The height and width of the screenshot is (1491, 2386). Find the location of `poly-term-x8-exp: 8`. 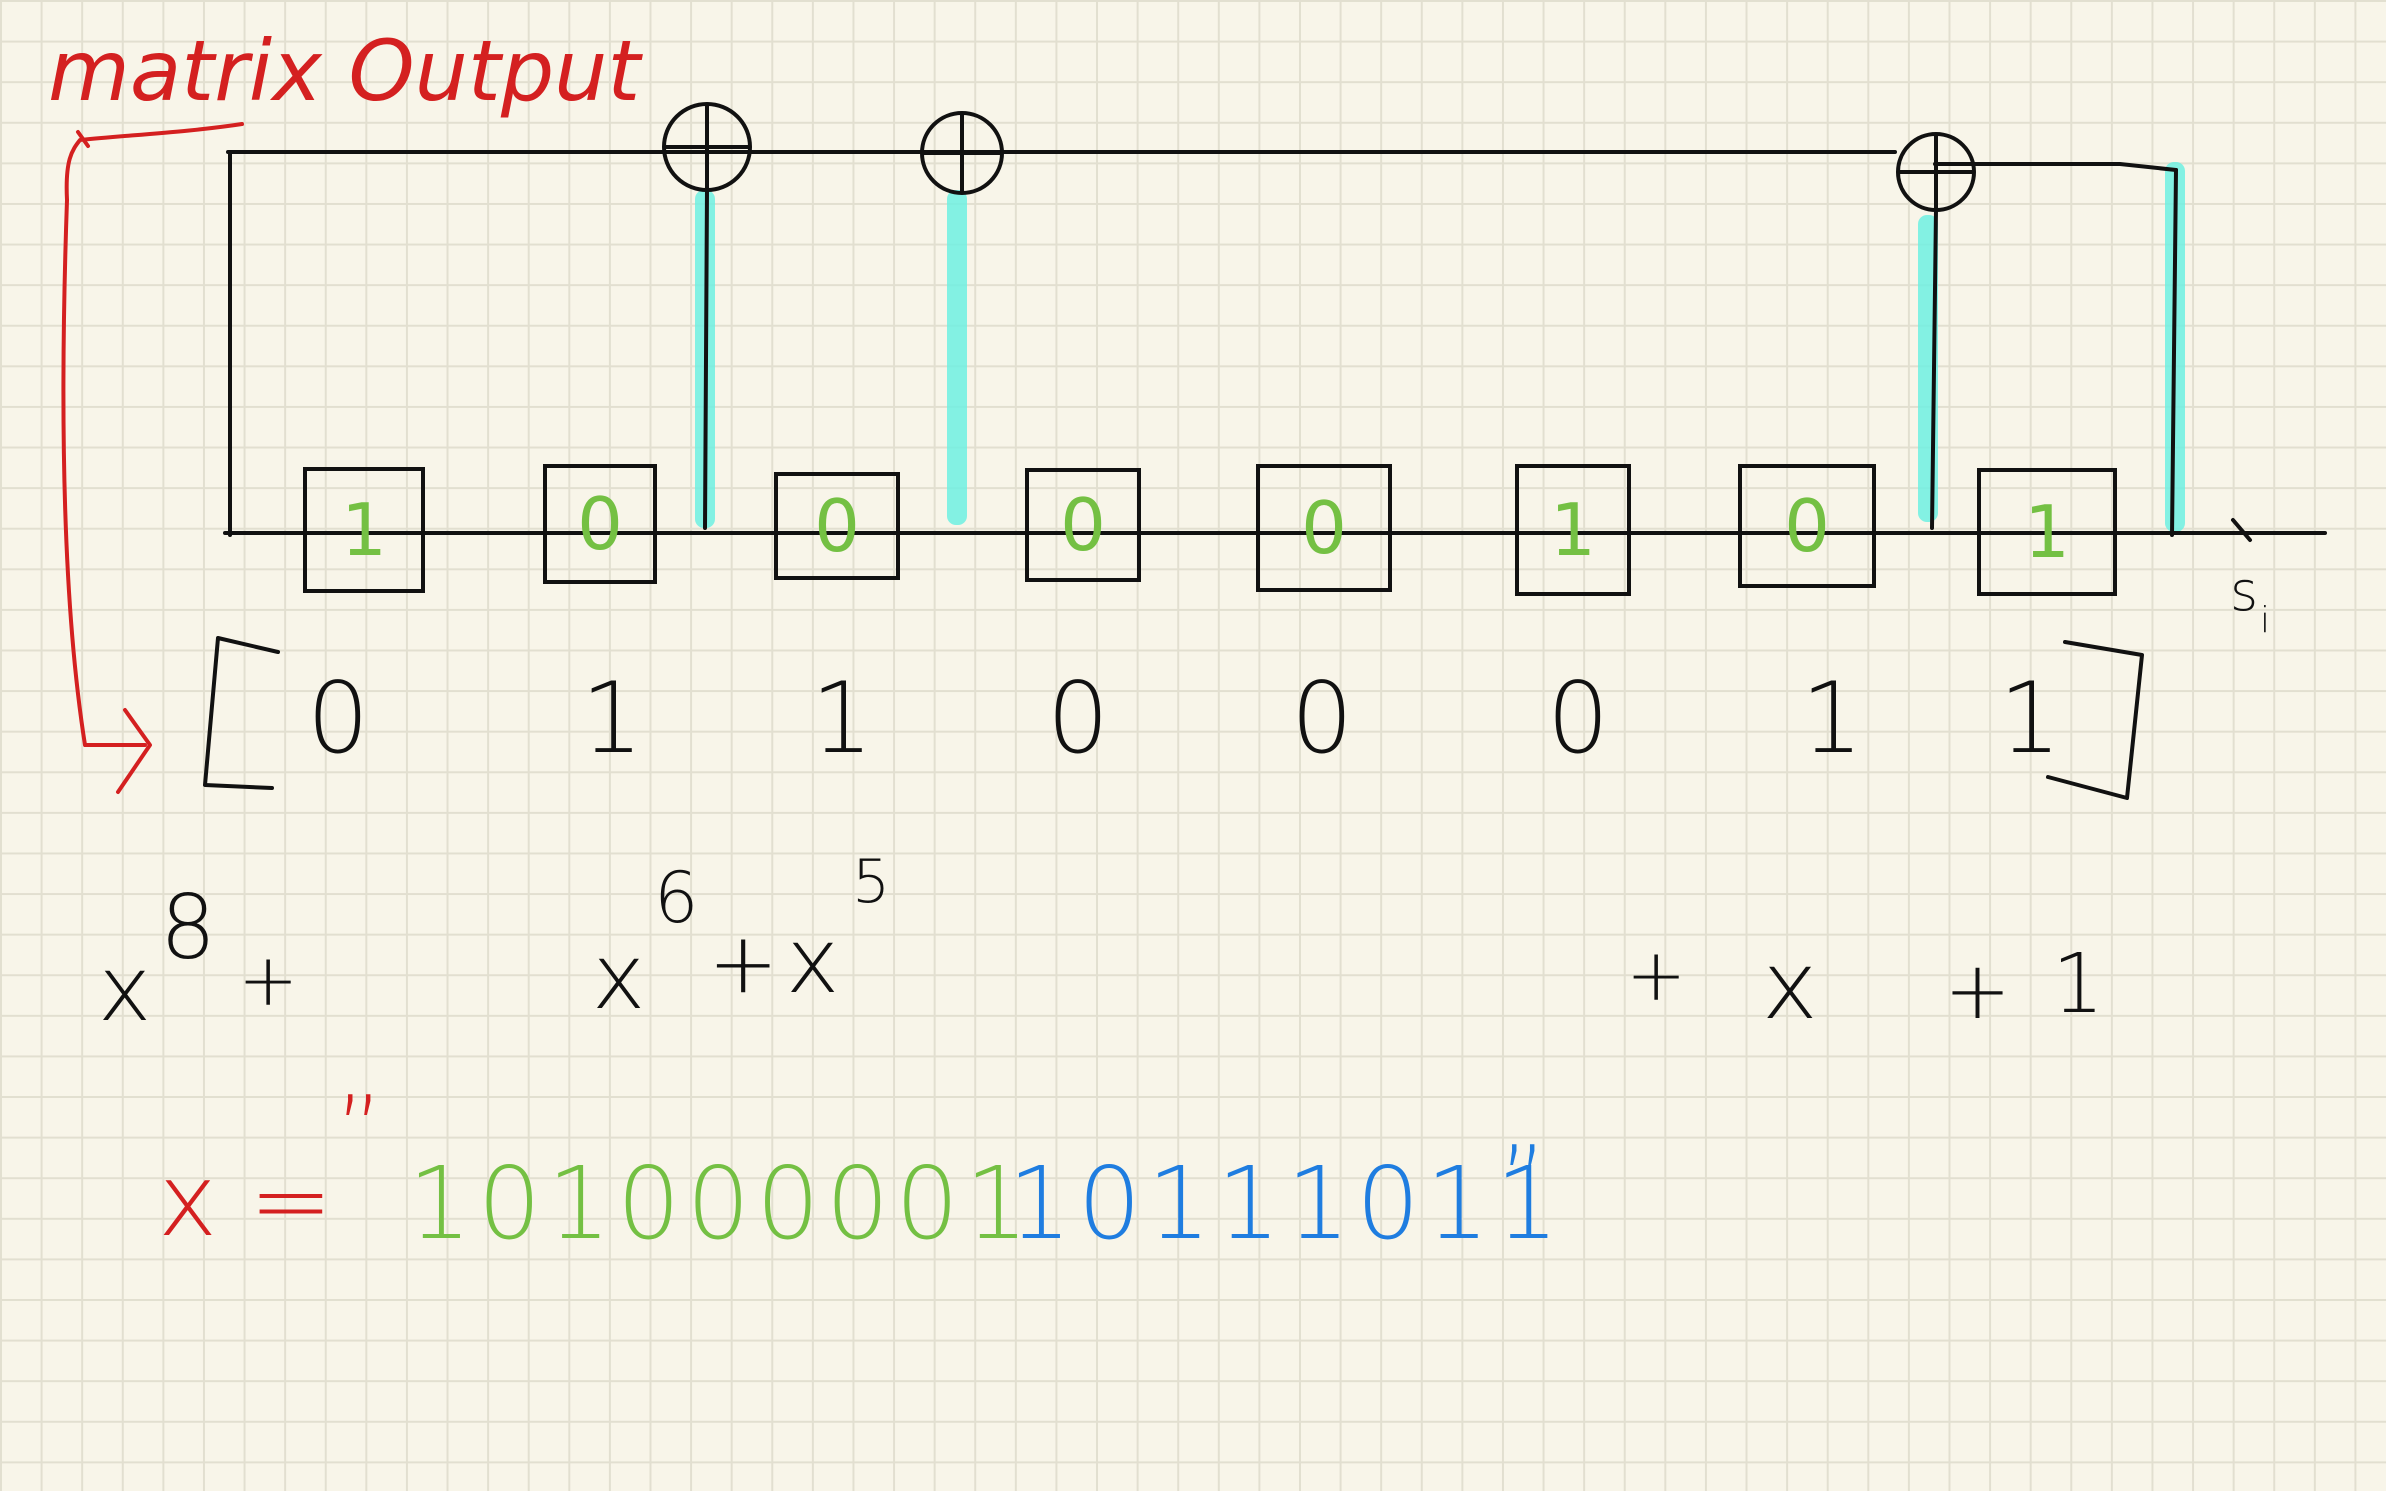

poly-term-x8-exp: 8 is located at coordinates (188, 927).